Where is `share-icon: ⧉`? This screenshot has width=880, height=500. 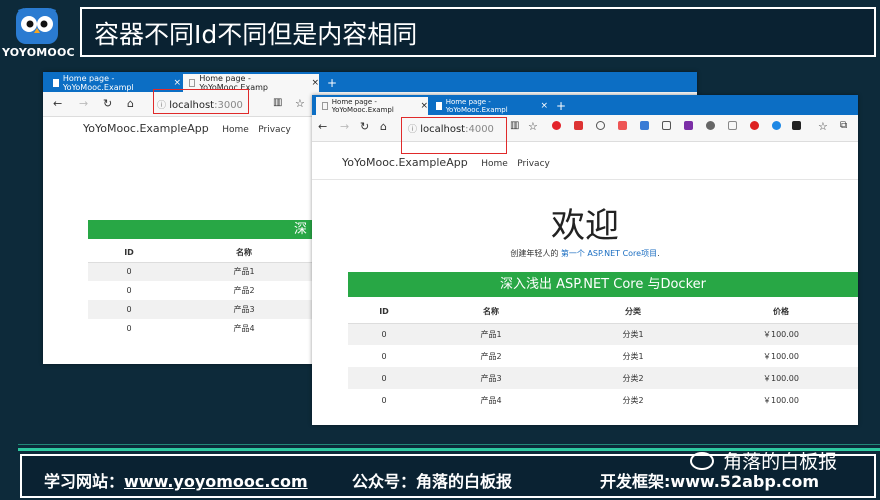
share-icon: ⧉ is located at coordinates (843, 125).